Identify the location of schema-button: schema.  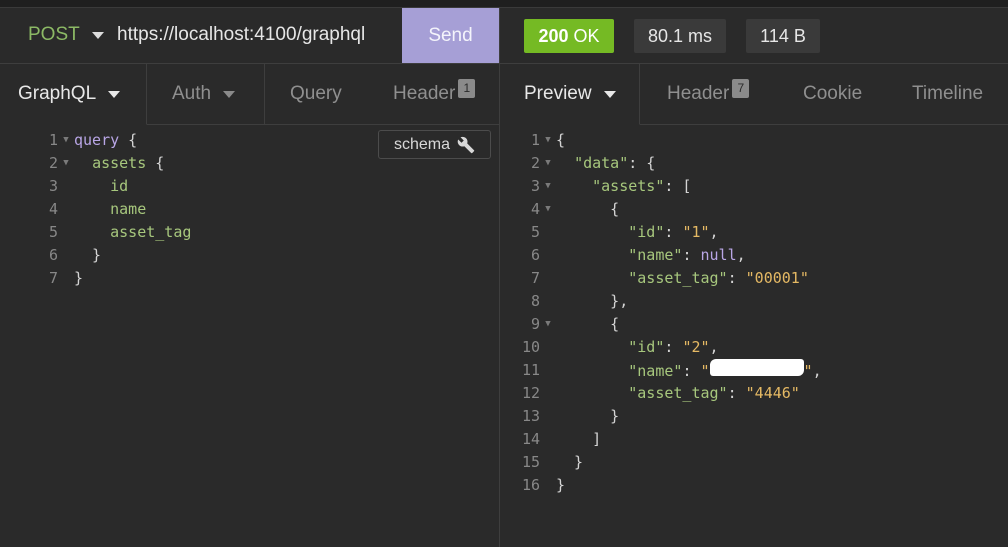
(434, 144).